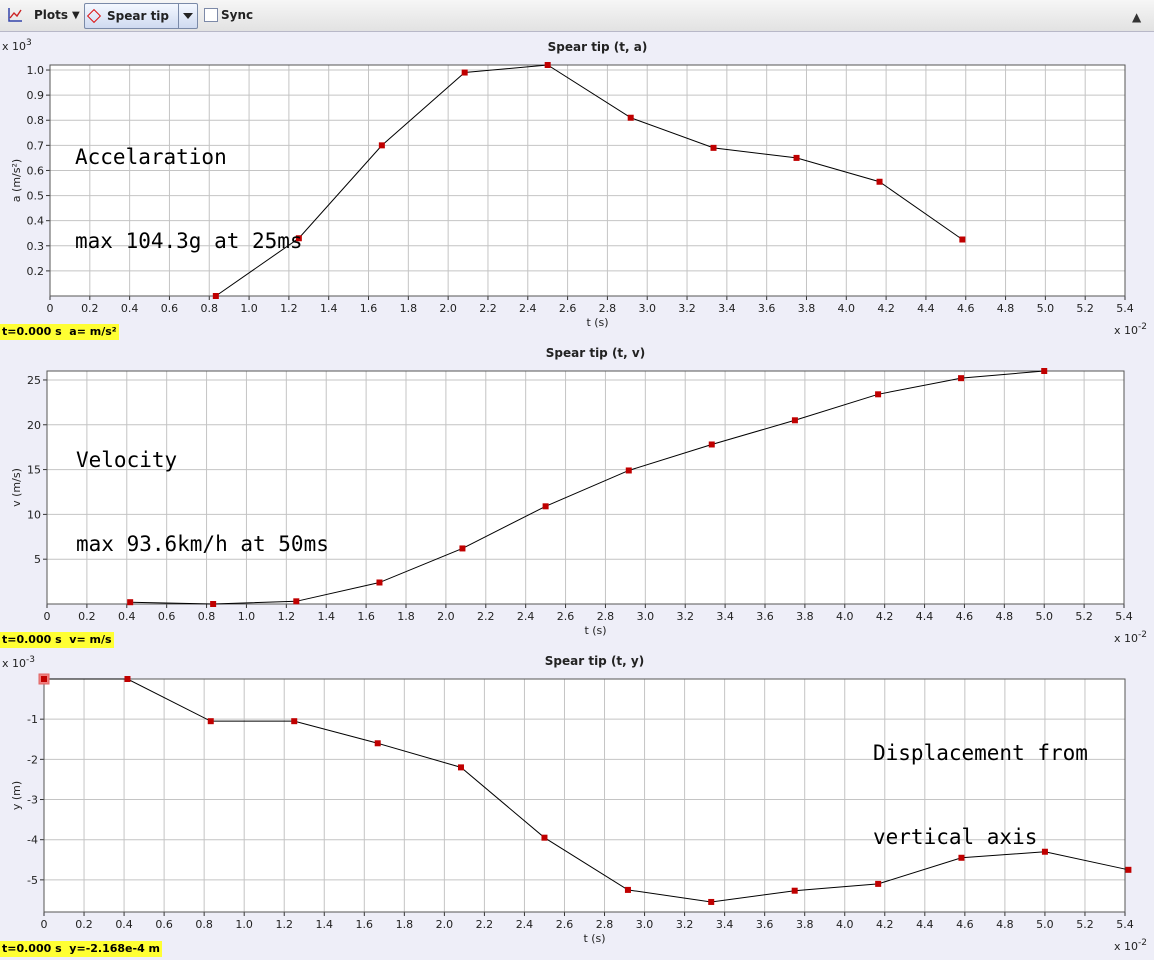  Describe the element at coordinates (955, 837) in the screenshot. I see `displacement-annotation-line2: vertical axis` at that location.